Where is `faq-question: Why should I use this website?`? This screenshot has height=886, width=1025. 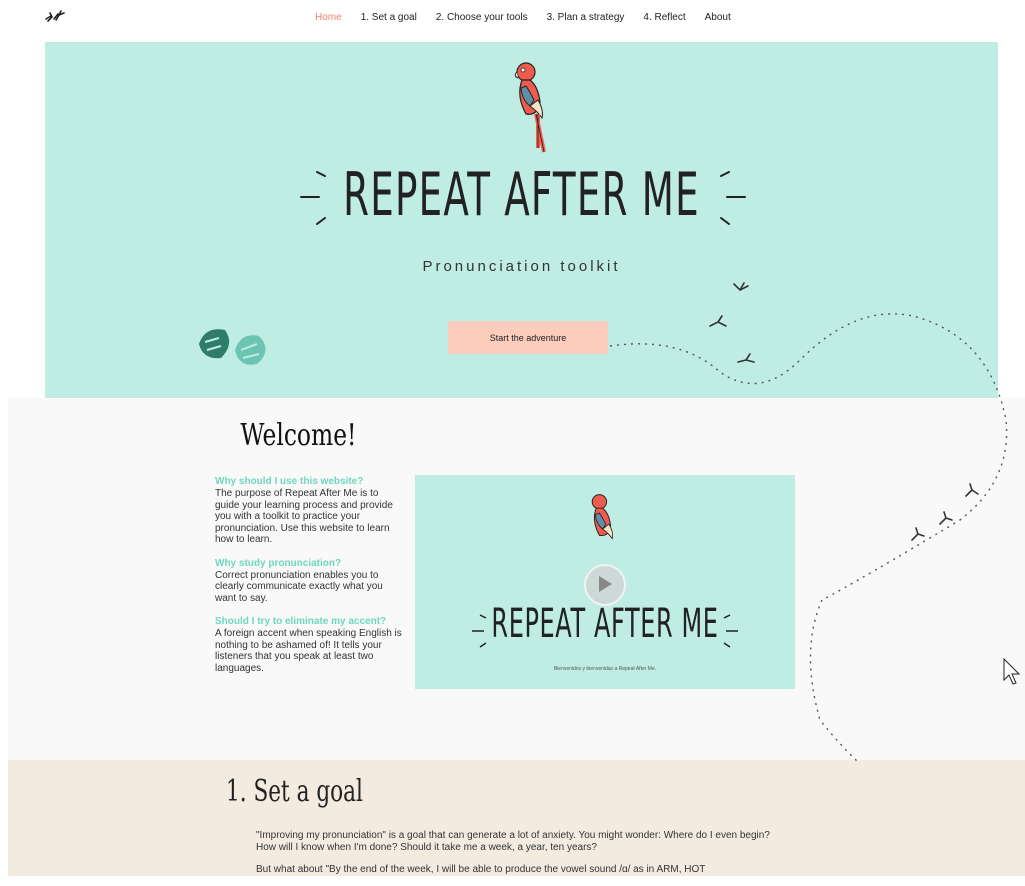 faq-question: Why should I use this website? is located at coordinates (289, 481).